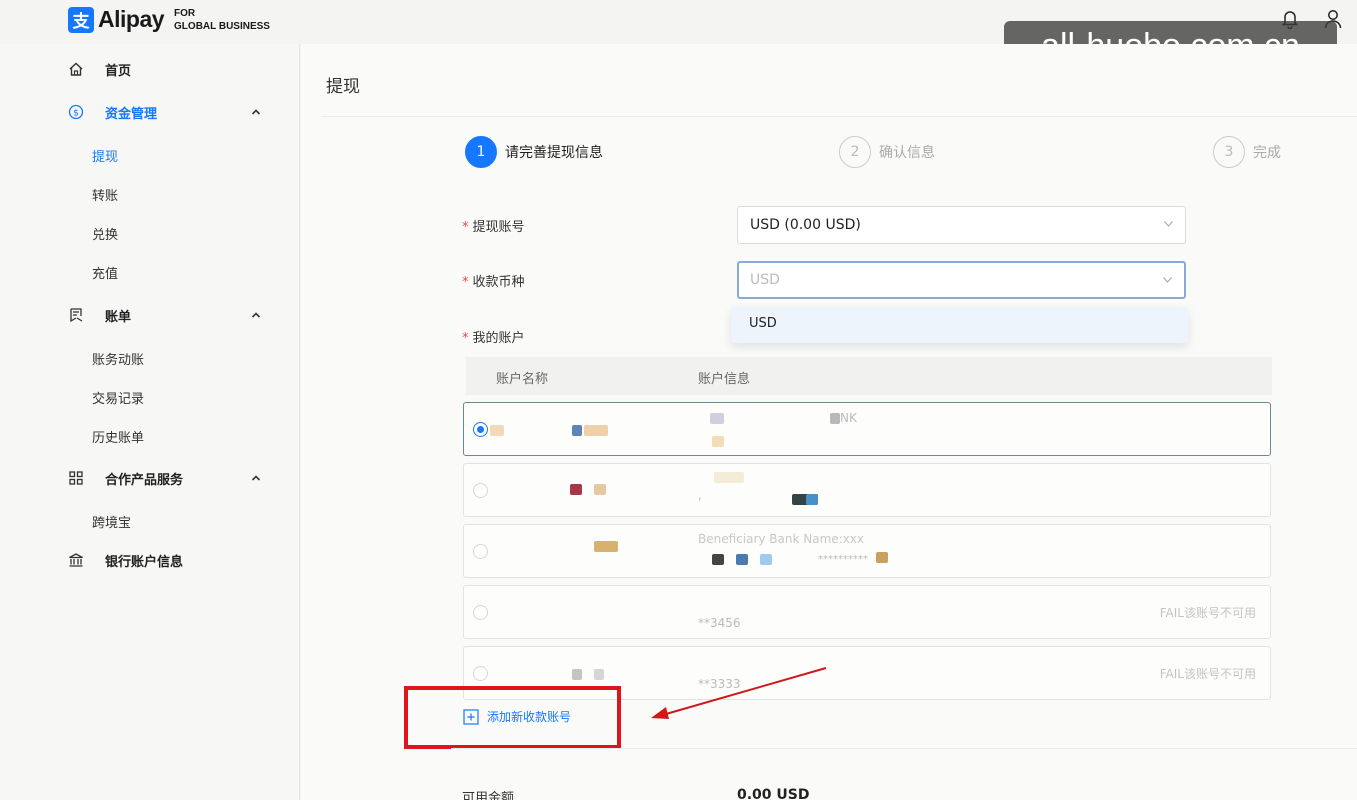 The image size is (1357, 800). I want to click on sidebar-item-fund-management: $ 资金管理, so click(150, 112).